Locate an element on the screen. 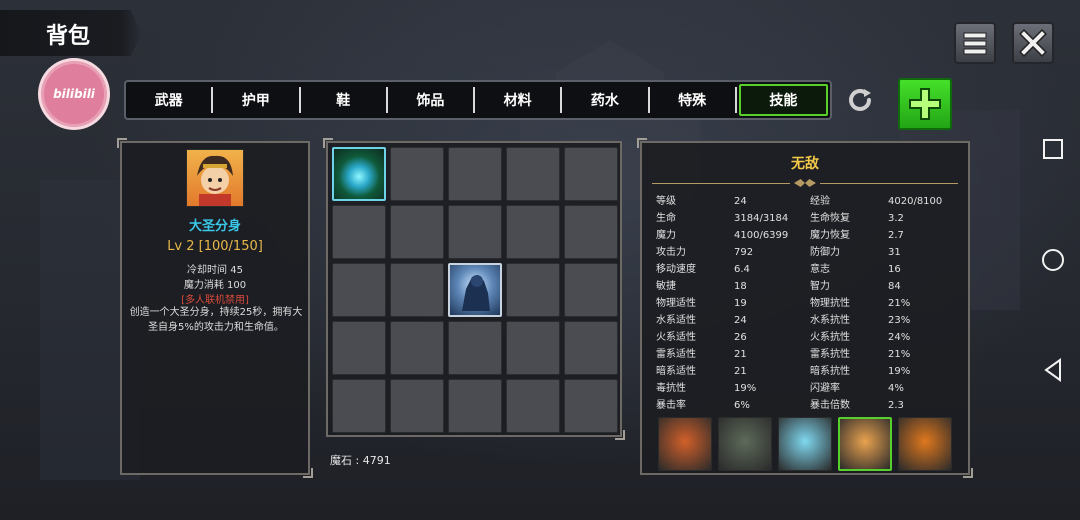 This screenshot has height=520, width=1080. stat-value: 4020/8100 is located at coordinates (915, 201).